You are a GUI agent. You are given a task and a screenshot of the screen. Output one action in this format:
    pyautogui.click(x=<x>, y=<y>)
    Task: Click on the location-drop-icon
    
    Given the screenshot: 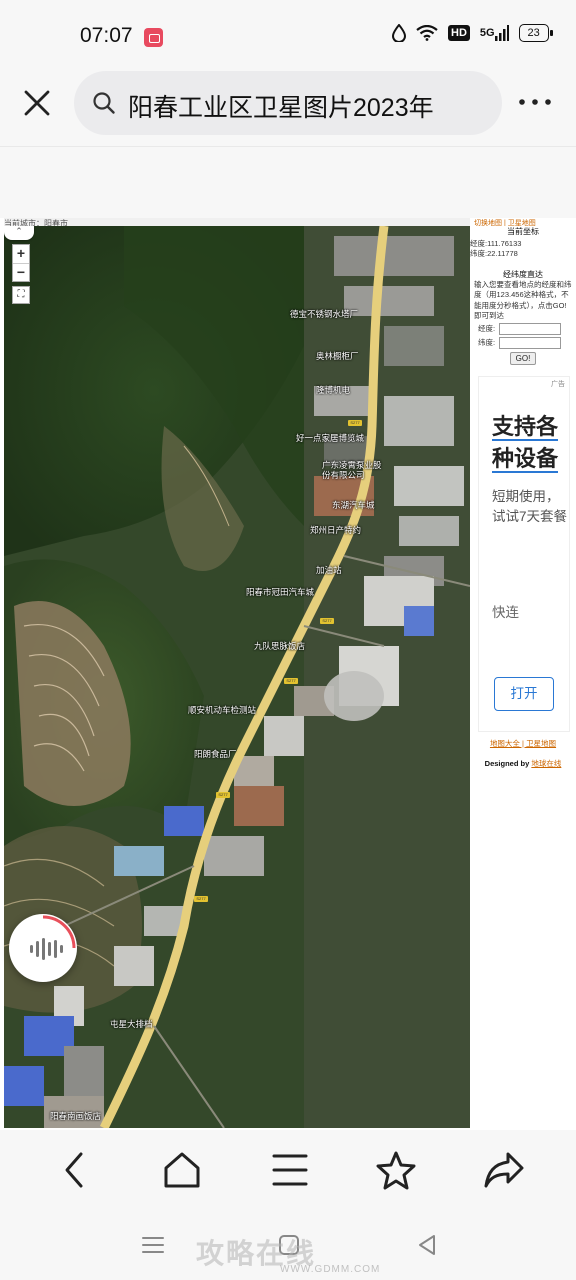 What is the action you would take?
    pyautogui.click(x=399, y=33)
    